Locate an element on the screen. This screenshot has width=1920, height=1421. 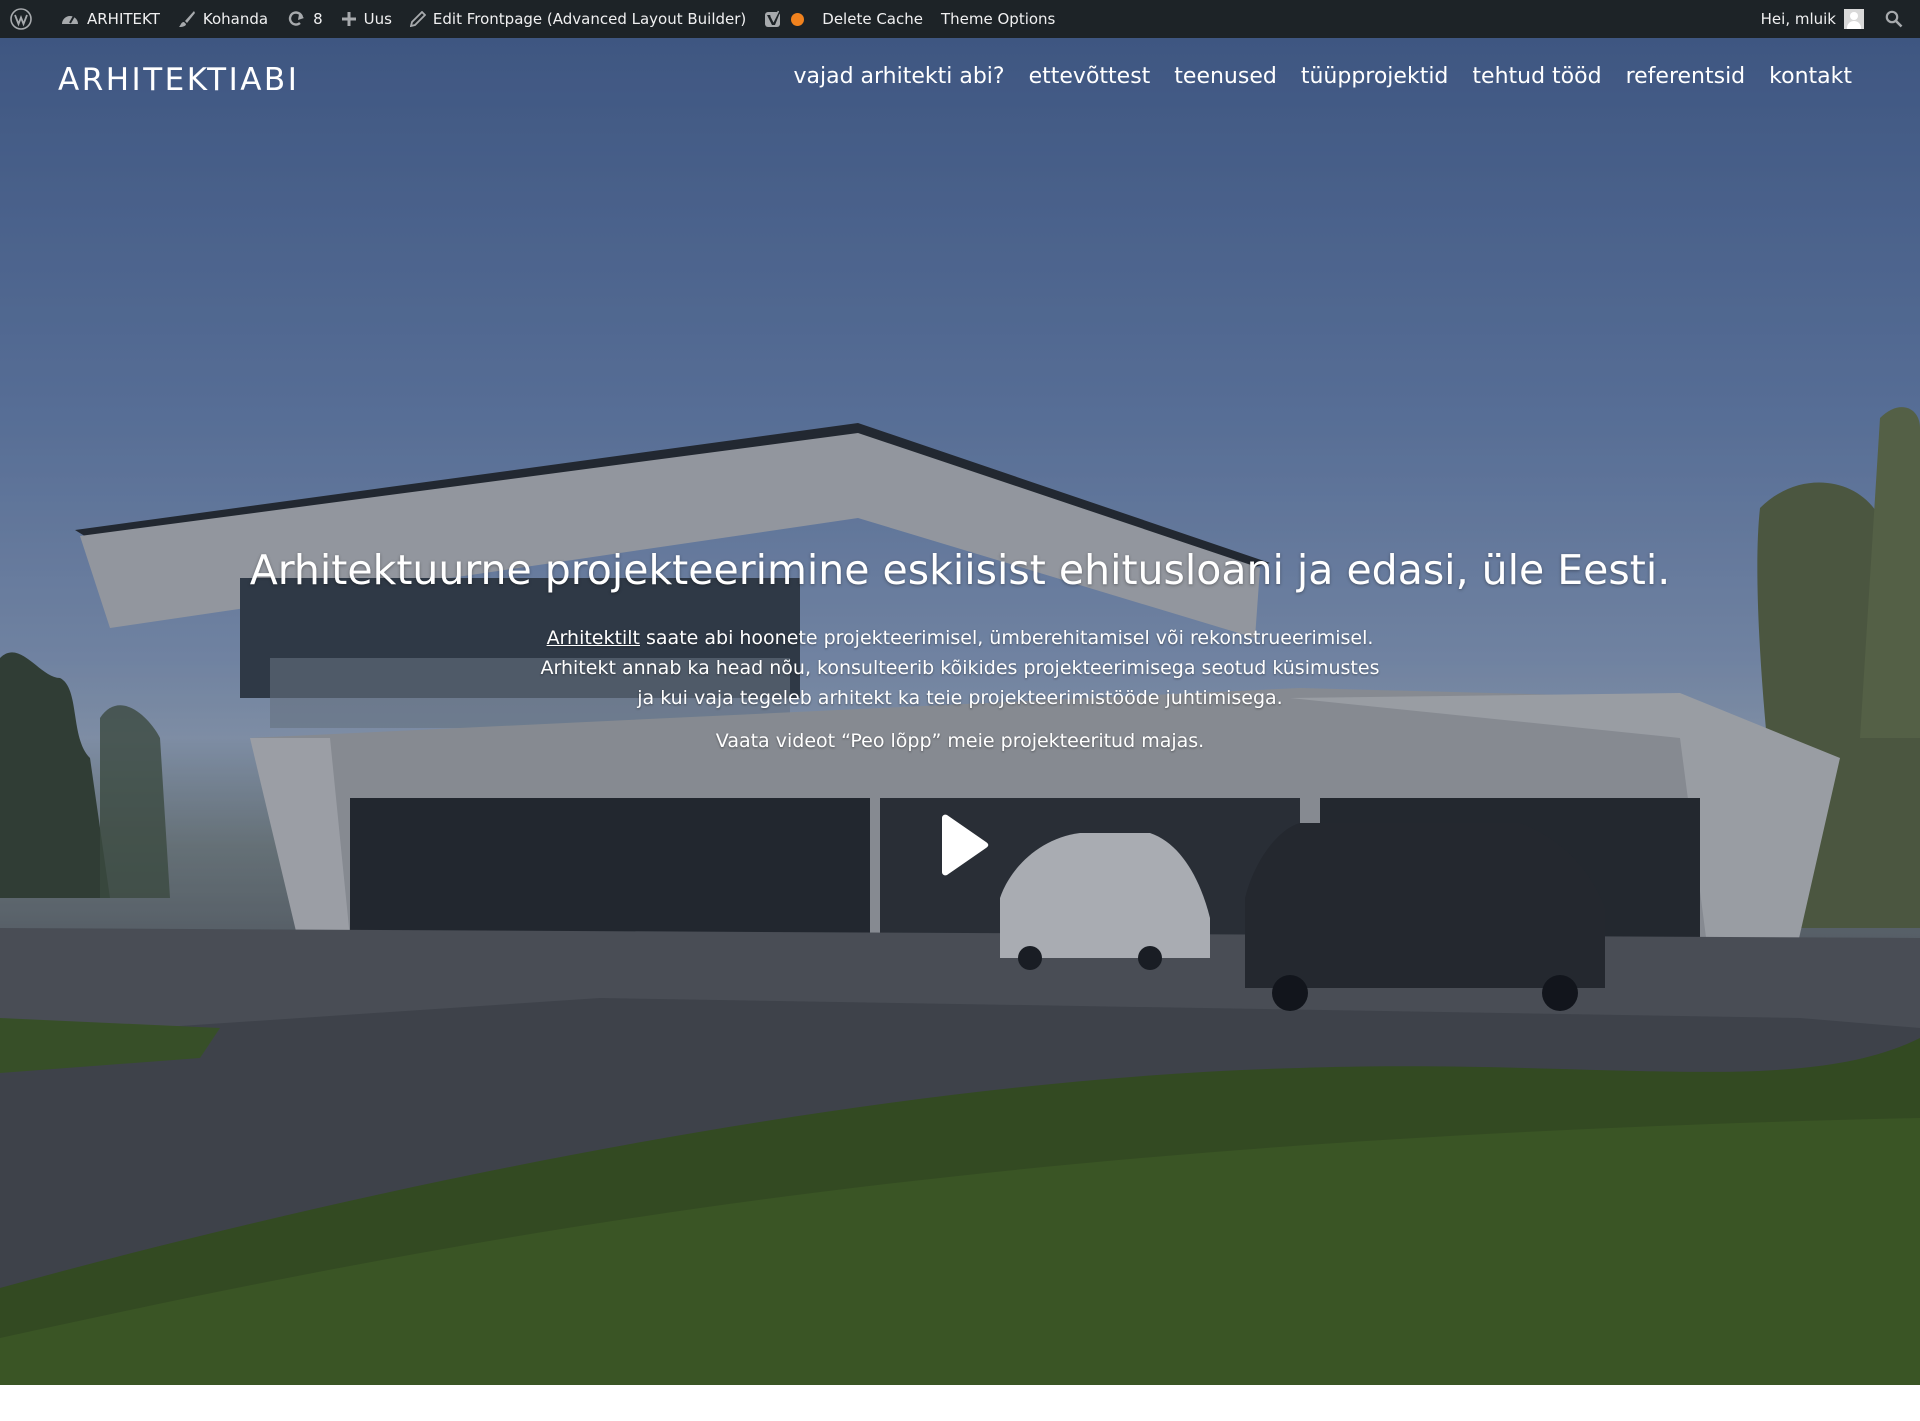
new-content-link: Uus is located at coordinates (366, 19).